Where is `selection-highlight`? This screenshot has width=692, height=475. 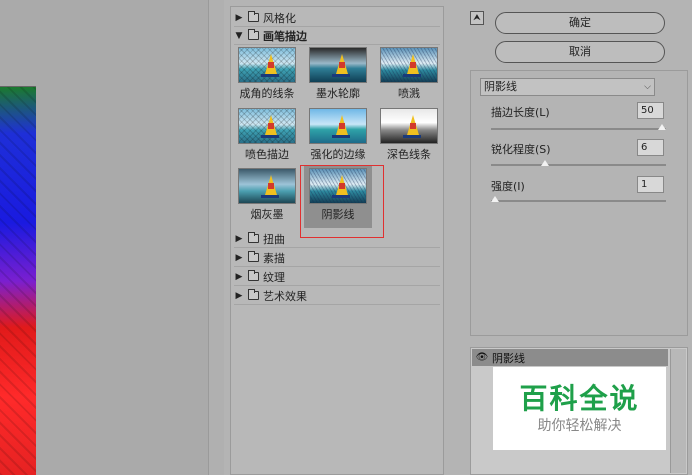
selection-highlight is located at coordinates (342, 201).